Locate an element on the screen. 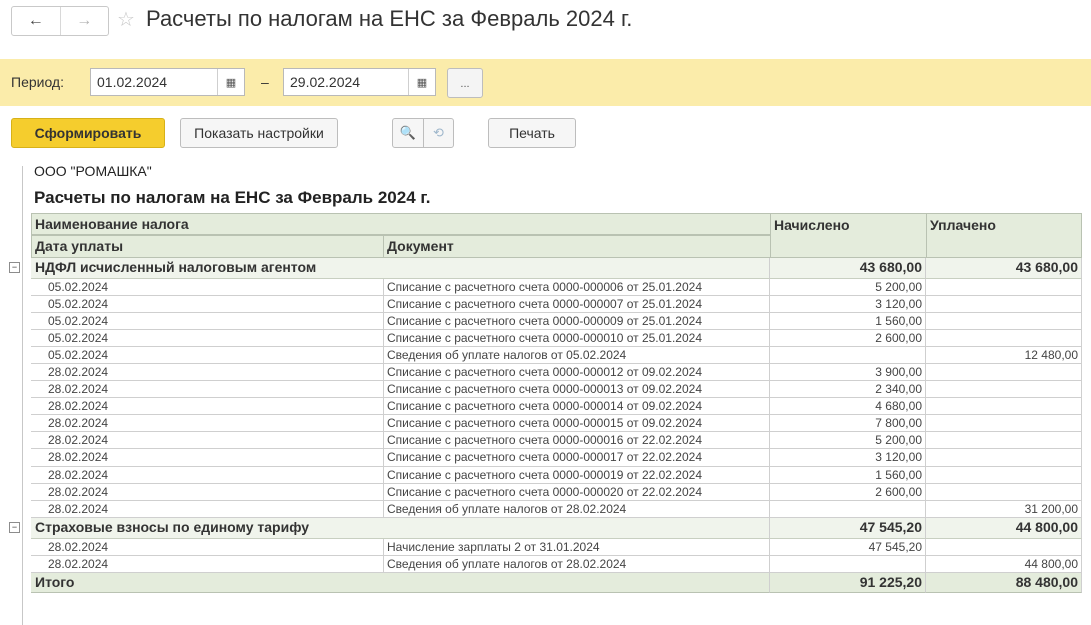 The width and height of the screenshot is (1091, 625). search-clear-icon: ⟲ is located at coordinates (438, 133).